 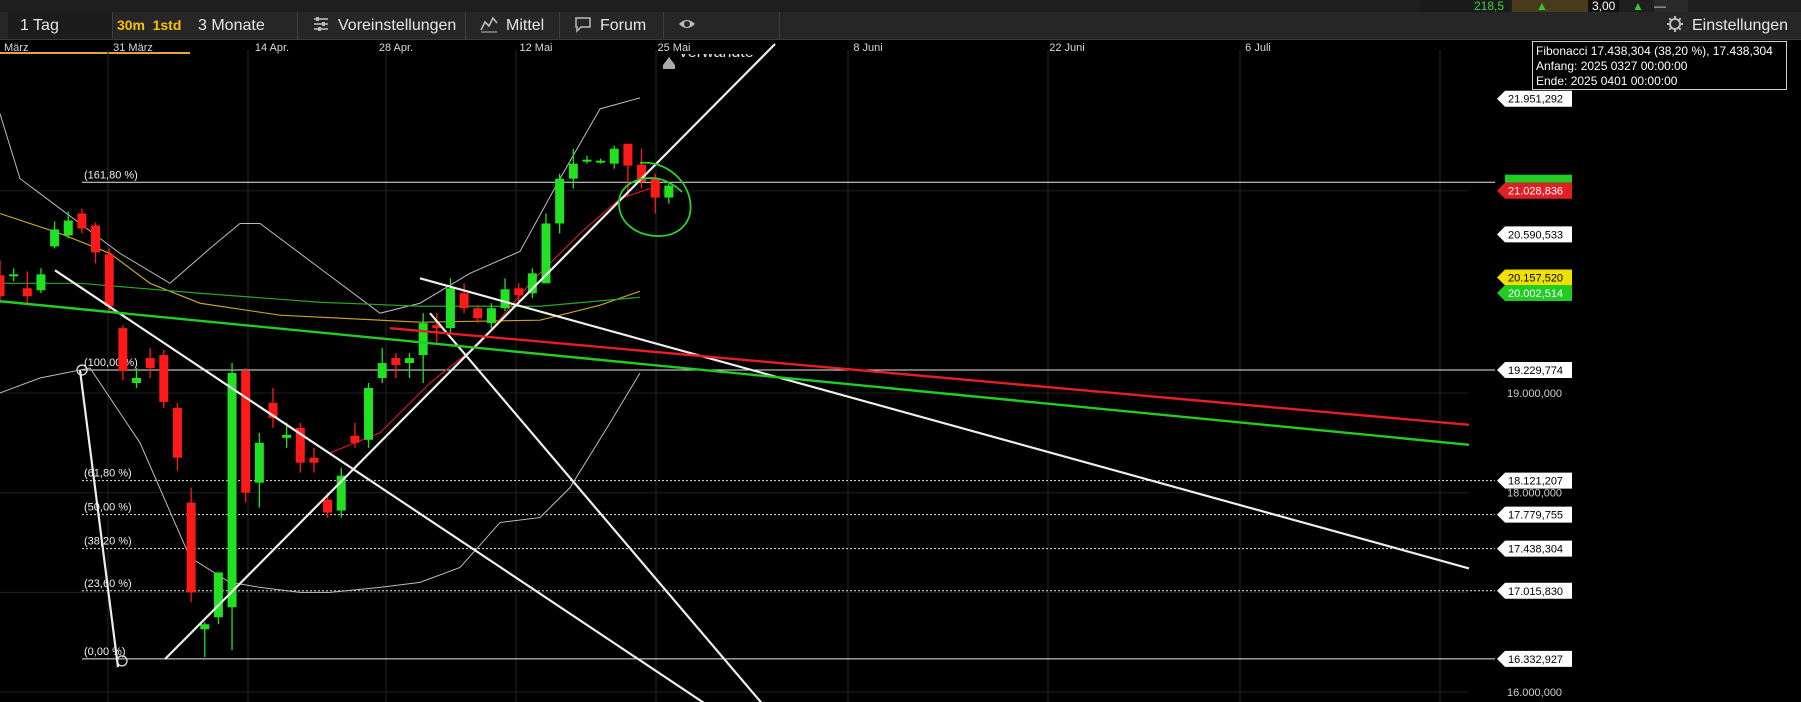 I want to click on x-tick-label: 12 Mai, so click(x=535, y=48).